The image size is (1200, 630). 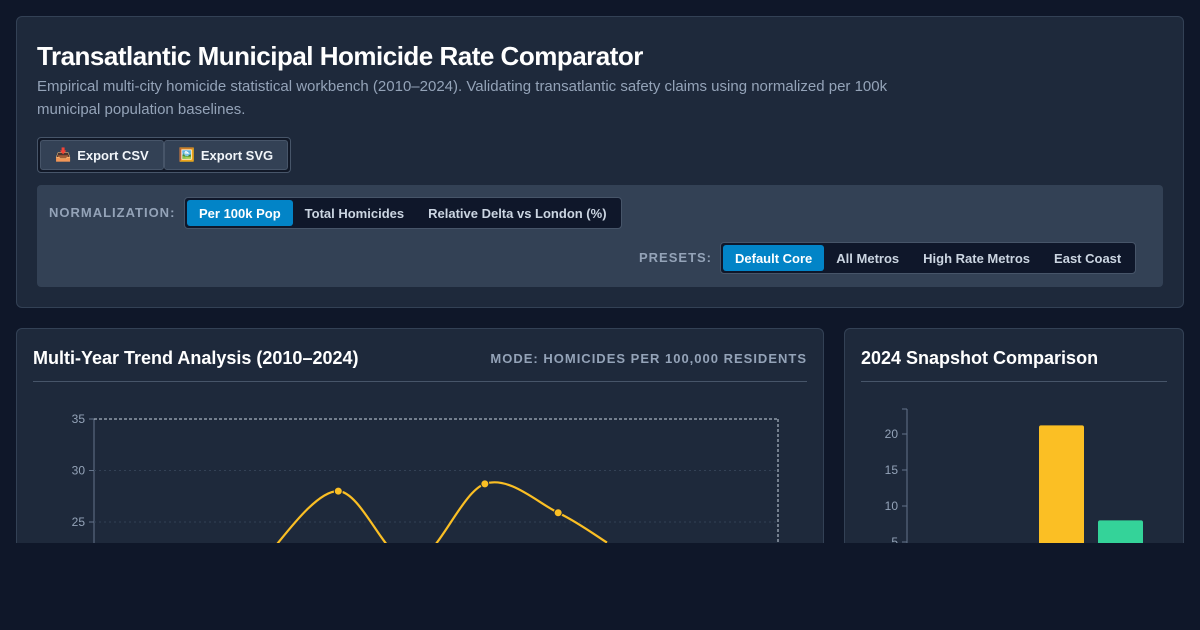 What do you see at coordinates (976, 258) in the screenshot?
I see `preset-high-rate-metros: High Rate Metros` at bounding box center [976, 258].